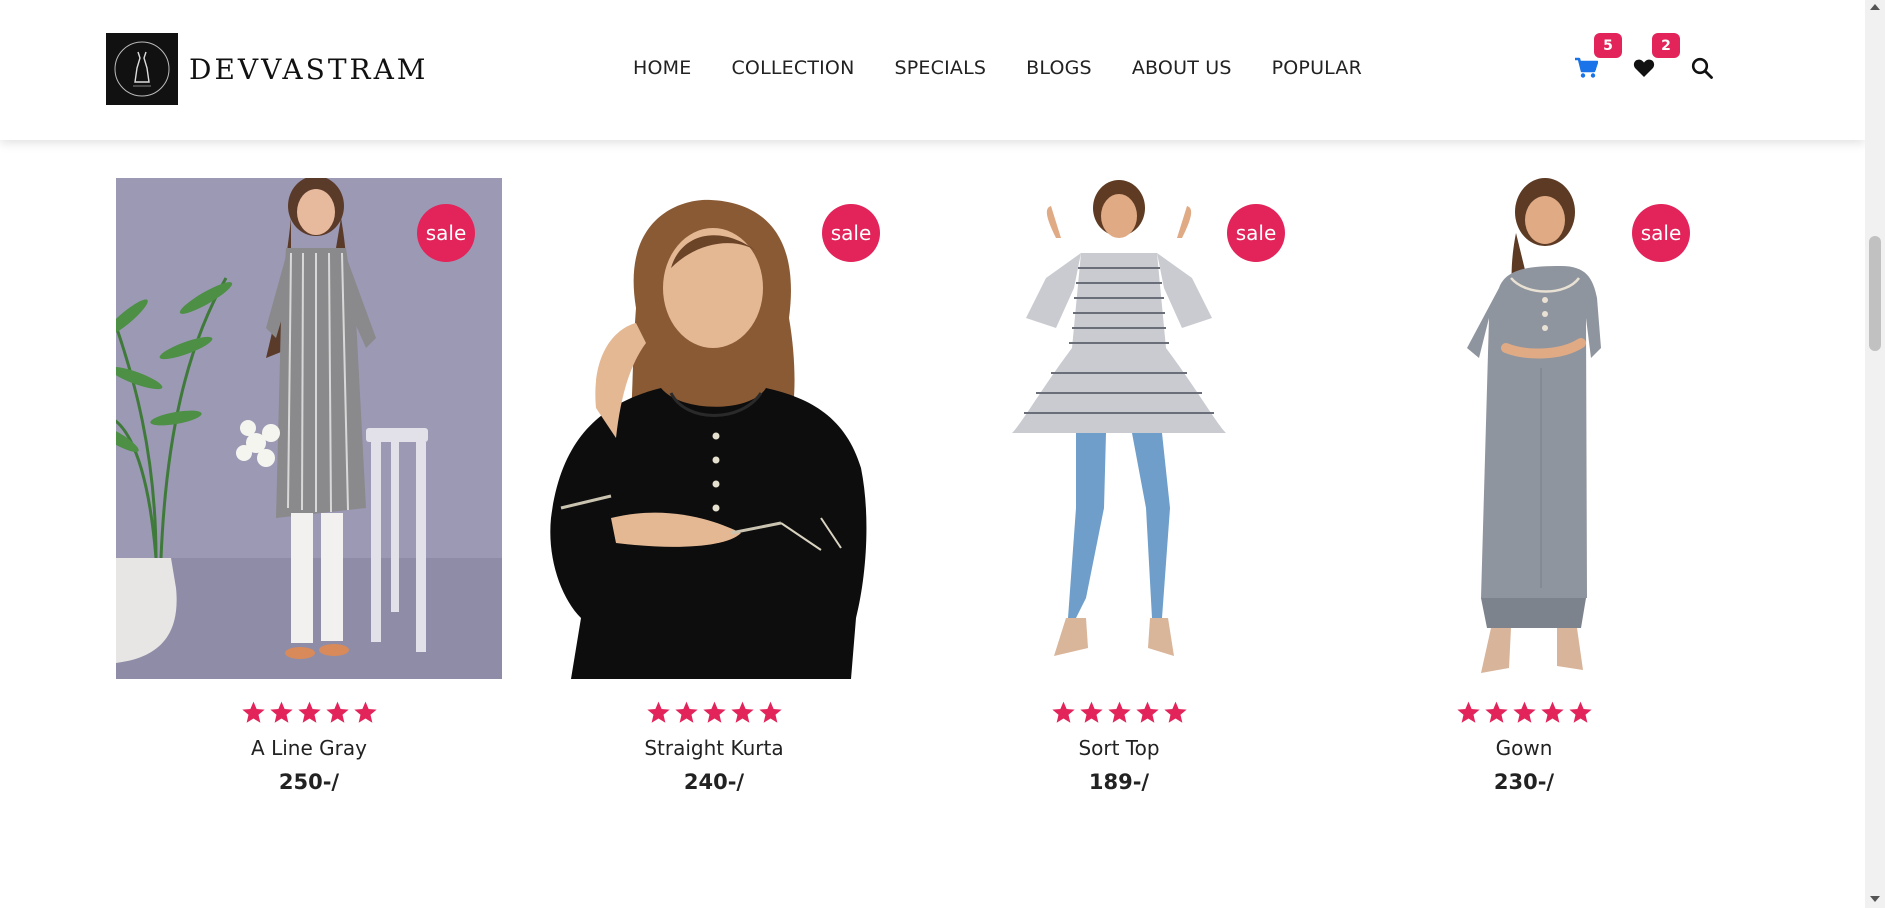 This screenshot has width=1885, height=908. What do you see at coordinates (941, 68) in the screenshot?
I see `nav-specials: SPECIALS` at bounding box center [941, 68].